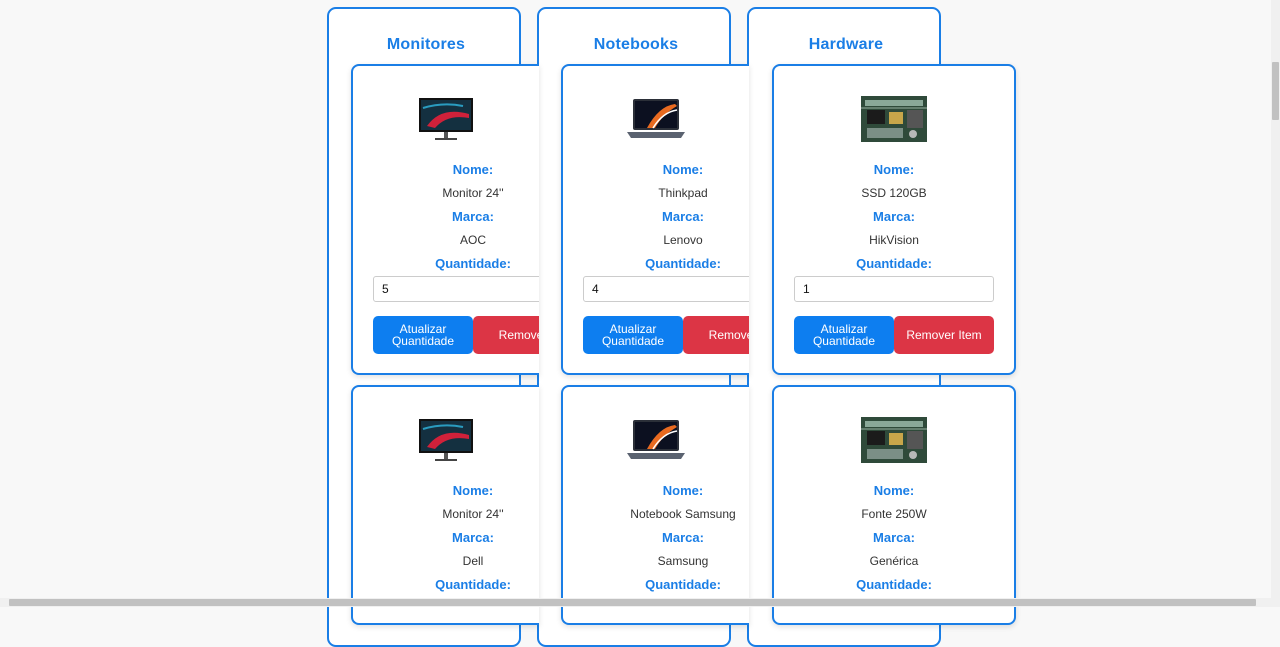 The width and height of the screenshot is (1280, 647). What do you see at coordinates (1275, 91) in the screenshot?
I see `vertical-scrollbar-thumb` at bounding box center [1275, 91].